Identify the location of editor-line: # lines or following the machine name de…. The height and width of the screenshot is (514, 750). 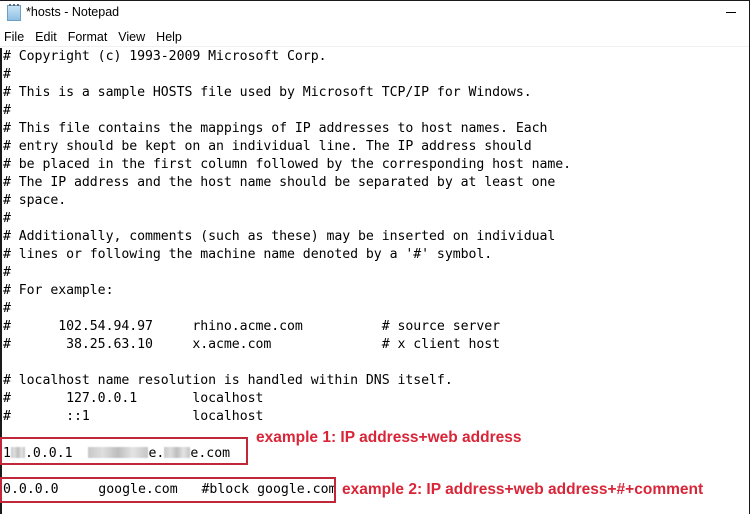
(248, 254).